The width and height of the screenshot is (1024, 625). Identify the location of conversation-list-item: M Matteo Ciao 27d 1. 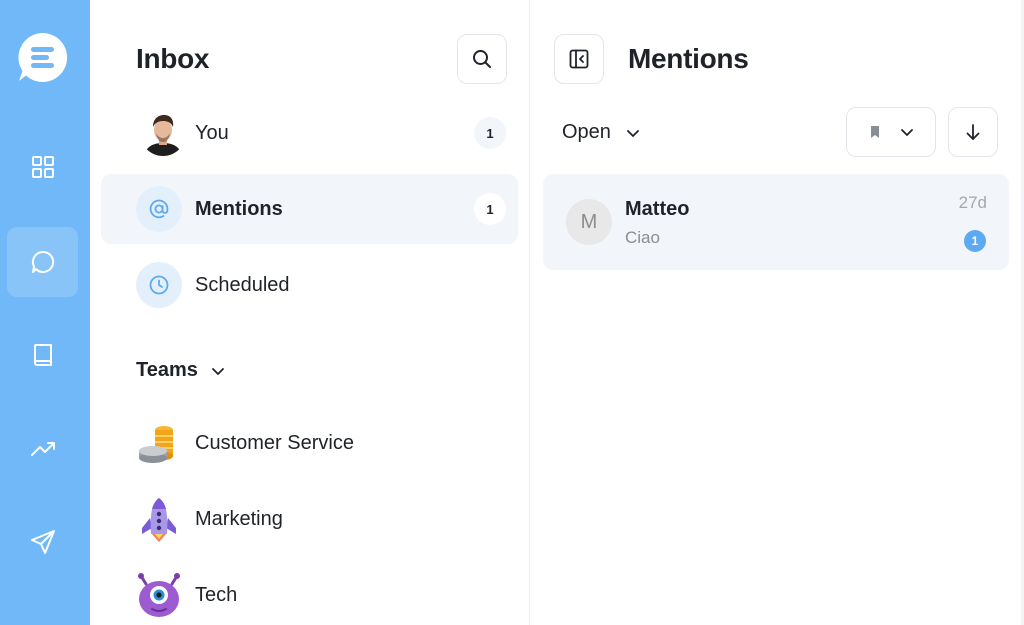
(776, 222).